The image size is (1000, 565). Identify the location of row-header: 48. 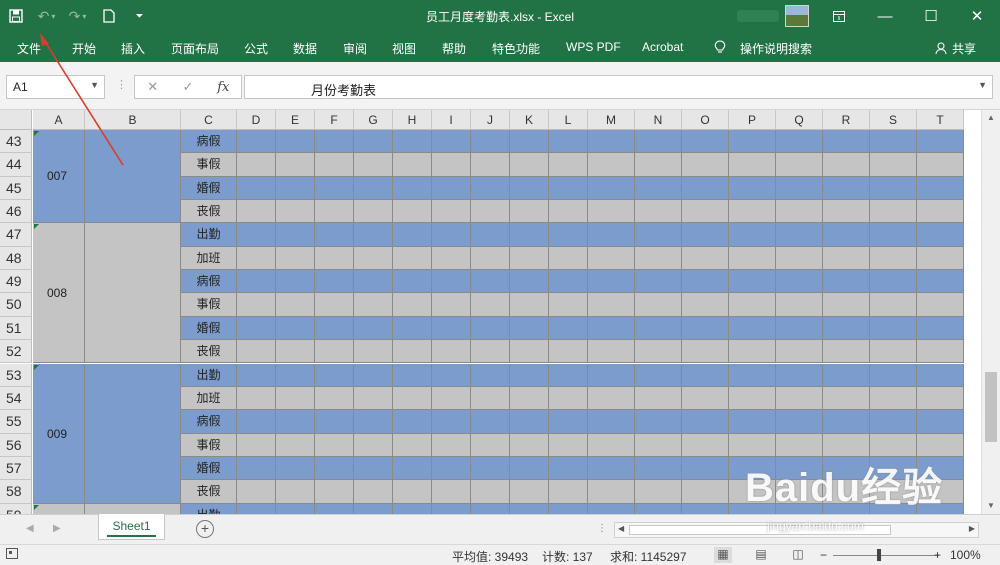
(16, 258).